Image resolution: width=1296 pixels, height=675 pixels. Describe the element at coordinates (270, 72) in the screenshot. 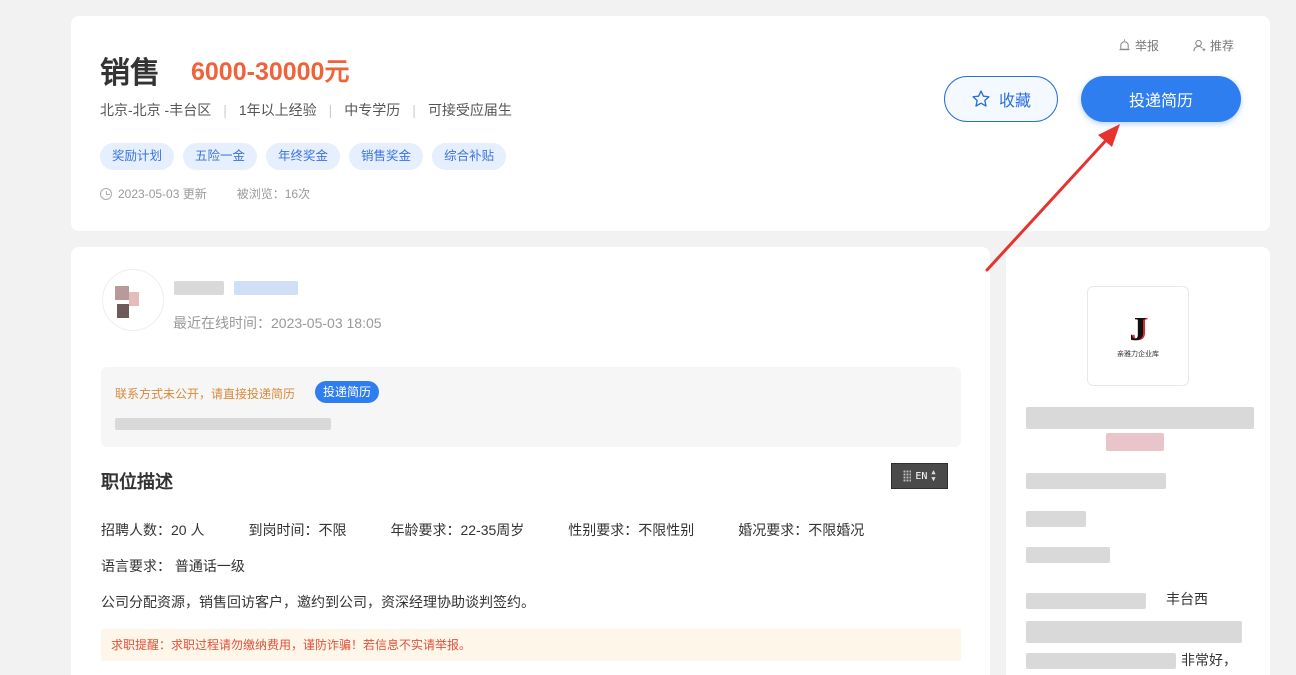

I see `salary: 6000-30000元` at that location.